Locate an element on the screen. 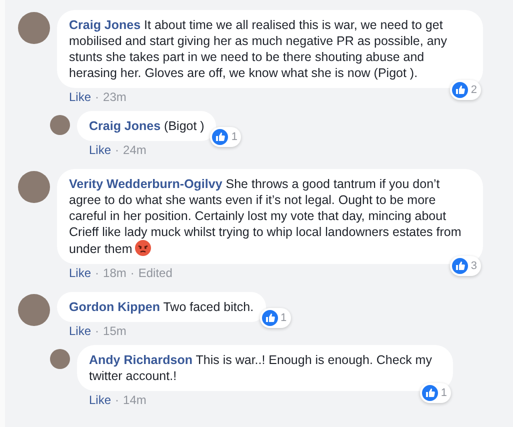 This screenshot has height=427, width=513. reaction-count: 2 is located at coordinates (465, 90).